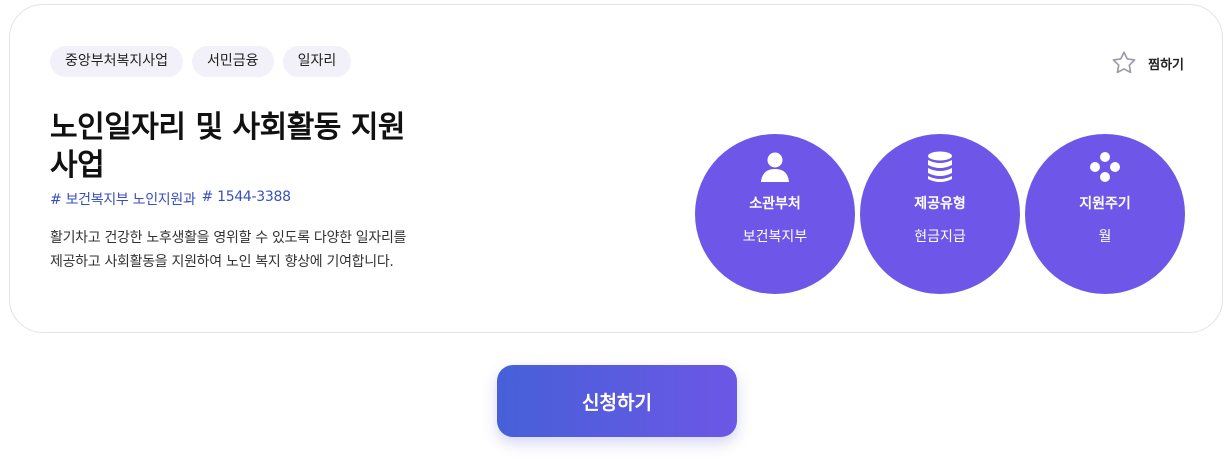 Image resolution: width=1231 pixels, height=464 pixels. What do you see at coordinates (117, 61) in the screenshot?
I see `tag-central-welfare: 중앙부처복지사업` at bounding box center [117, 61].